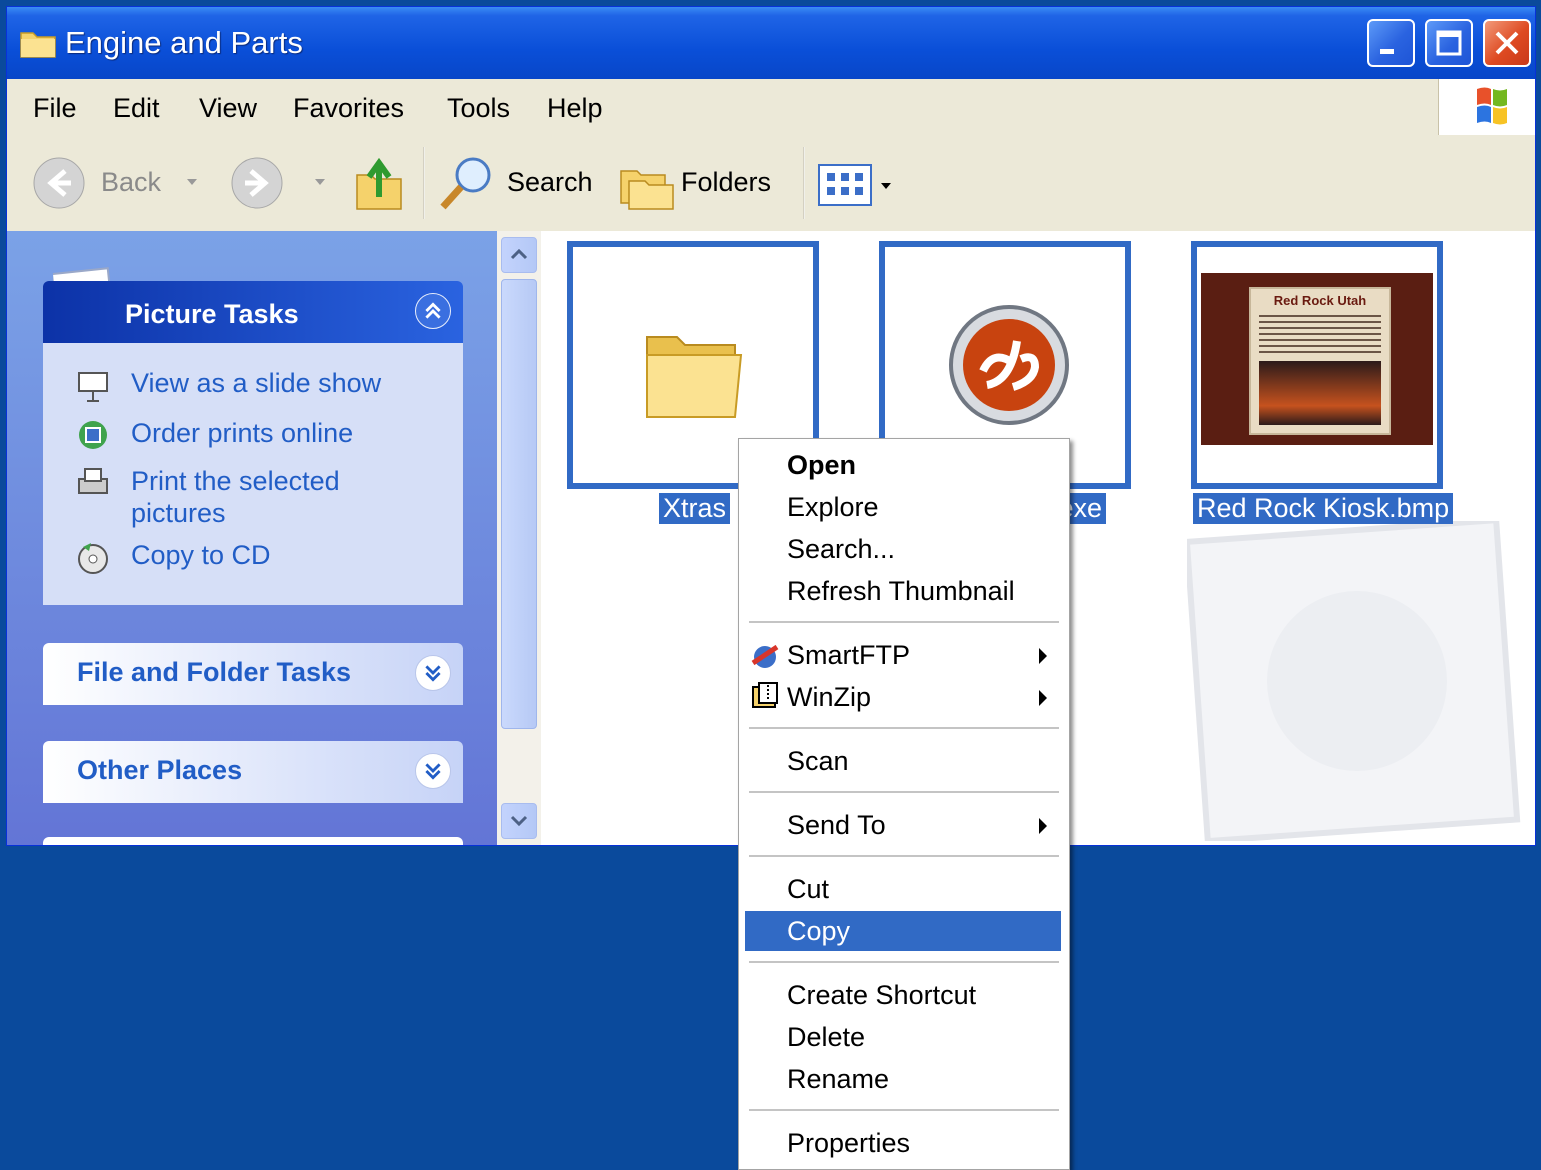 This screenshot has width=1541, height=1170. Describe the element at coordinates (212, 314) in the screenshot. I see `picture-tasks-title: Picture Tasks` at that location.